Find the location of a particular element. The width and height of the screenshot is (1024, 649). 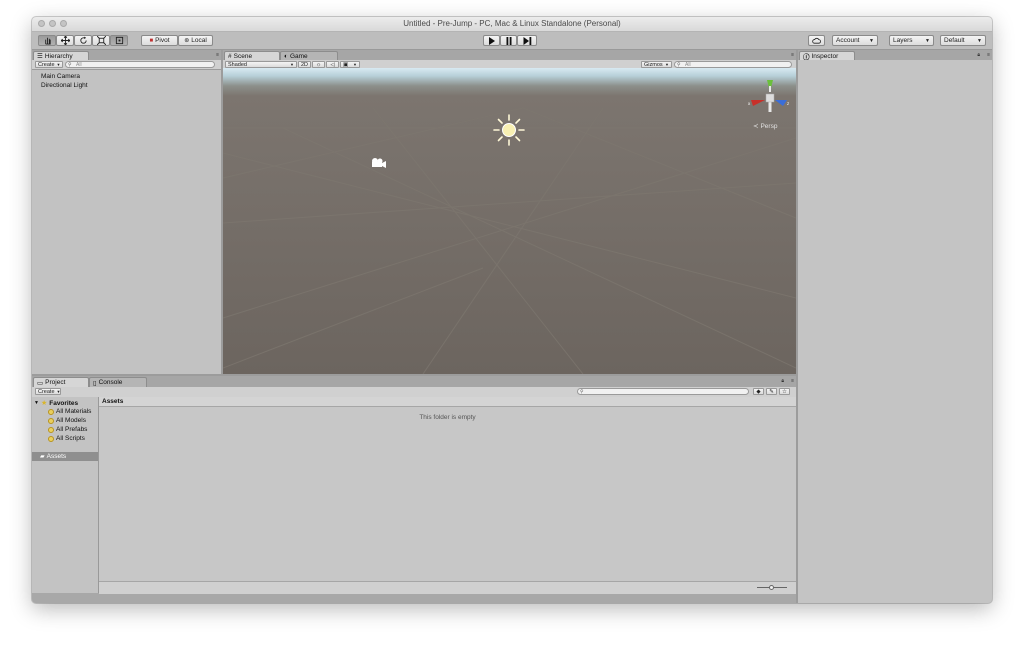

scene-tab-strip: # Scene ◐ Game ≡ is located at coordinates (509, 55).